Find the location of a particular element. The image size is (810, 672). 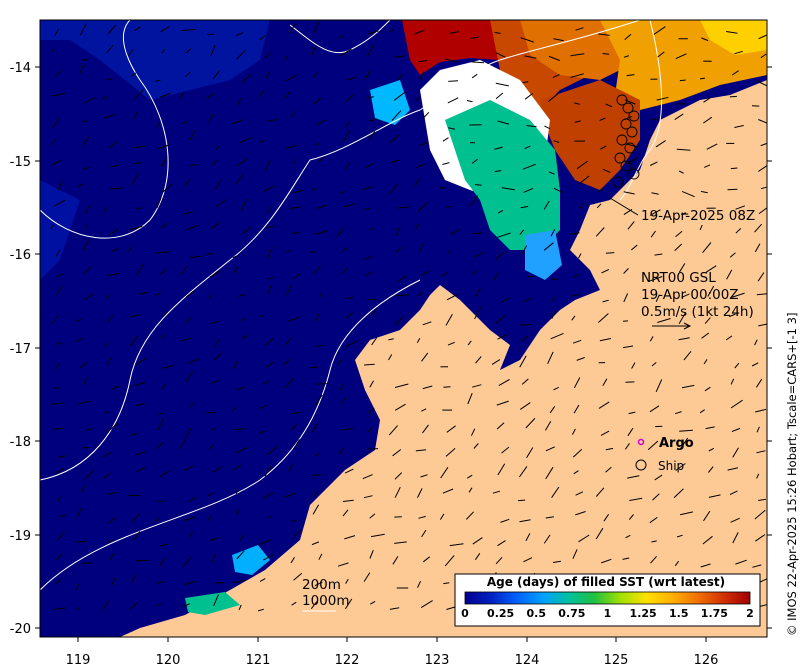

depth-1000m-label: 1000m is located at coordinates (326, 601).